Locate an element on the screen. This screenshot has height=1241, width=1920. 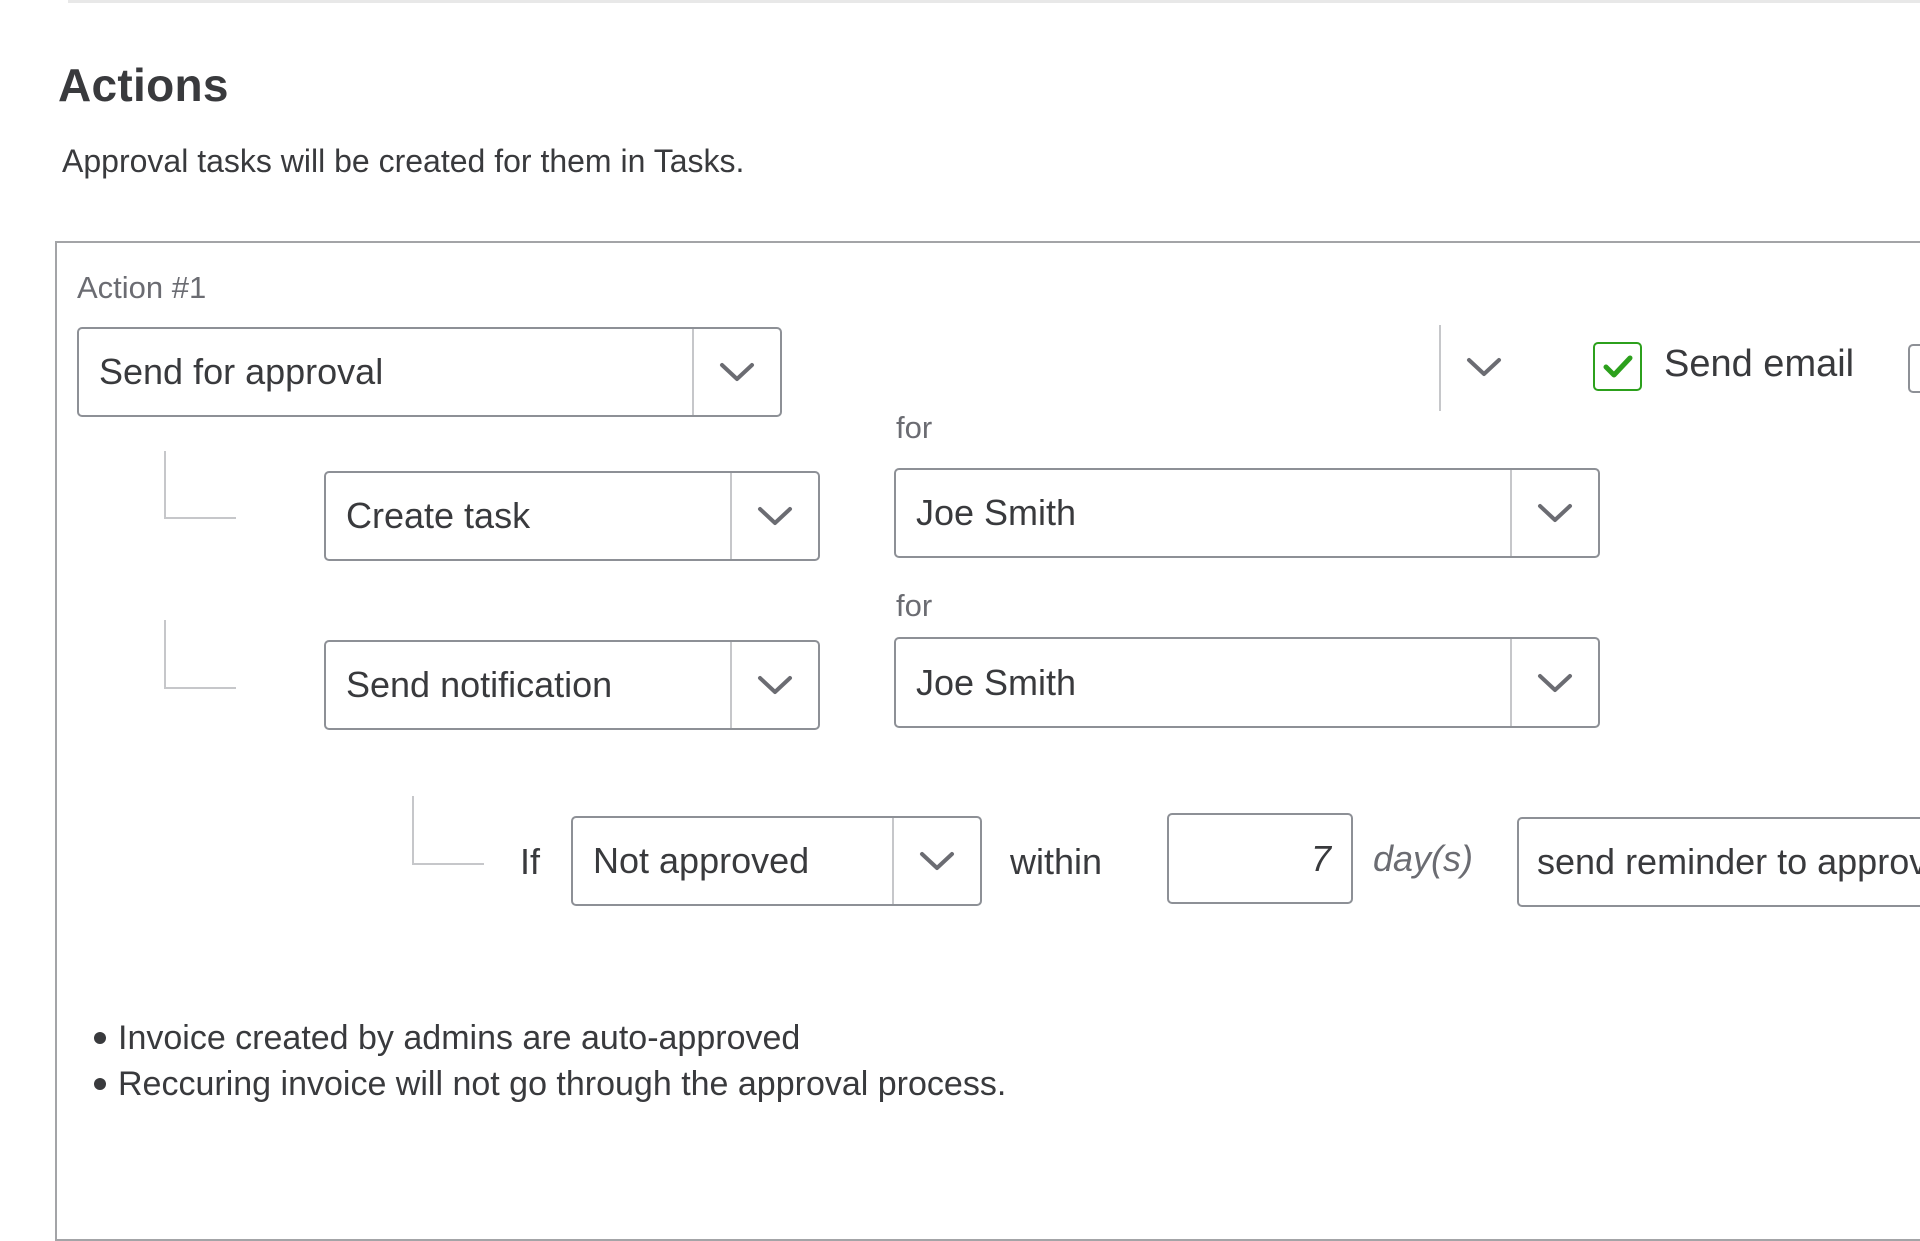
action-type-value: Send for approval is located at coordinates (241, 371).